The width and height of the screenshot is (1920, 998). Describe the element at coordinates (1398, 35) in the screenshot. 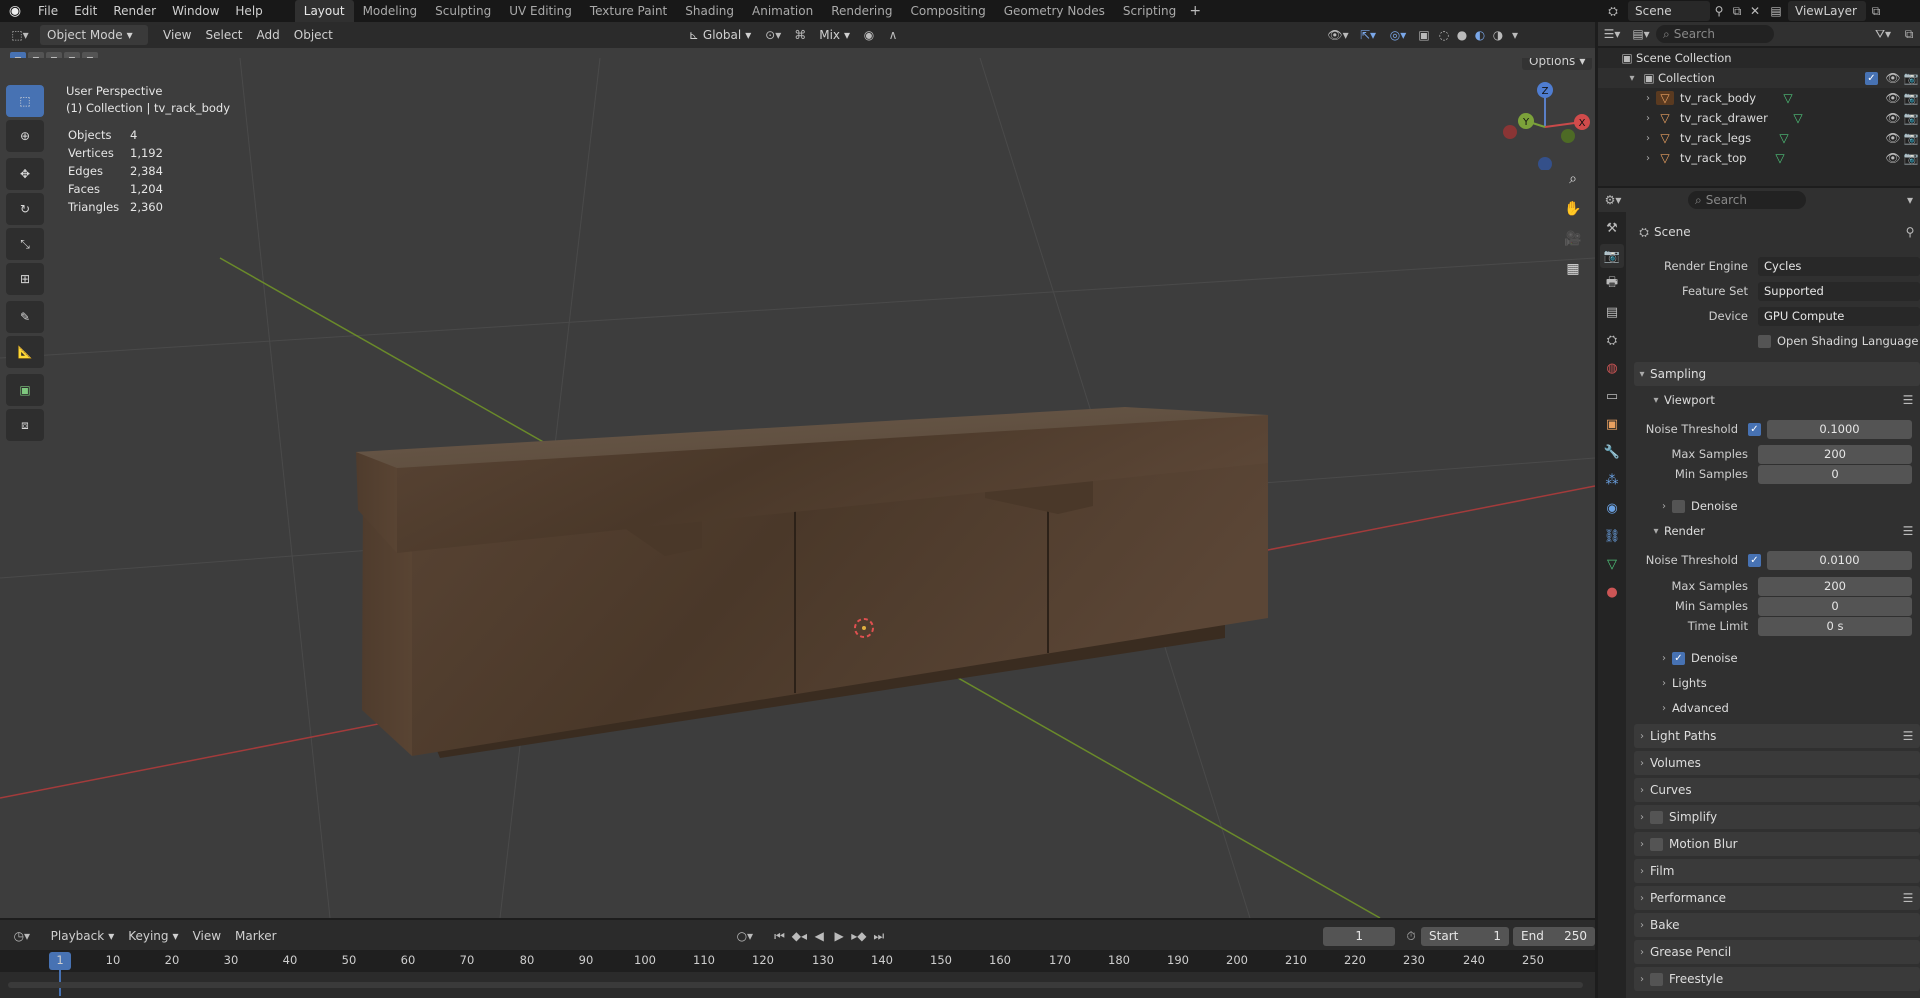

I see `overlay-toggle-icon: ◎▾` at that location.